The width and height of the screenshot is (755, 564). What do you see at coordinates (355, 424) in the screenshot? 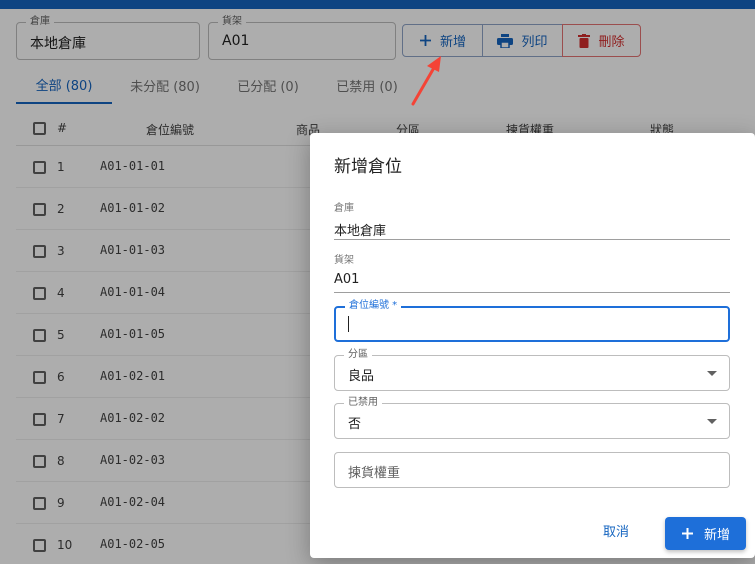
I see `disabled-select-value: 否` at bounding box center [355, 424].